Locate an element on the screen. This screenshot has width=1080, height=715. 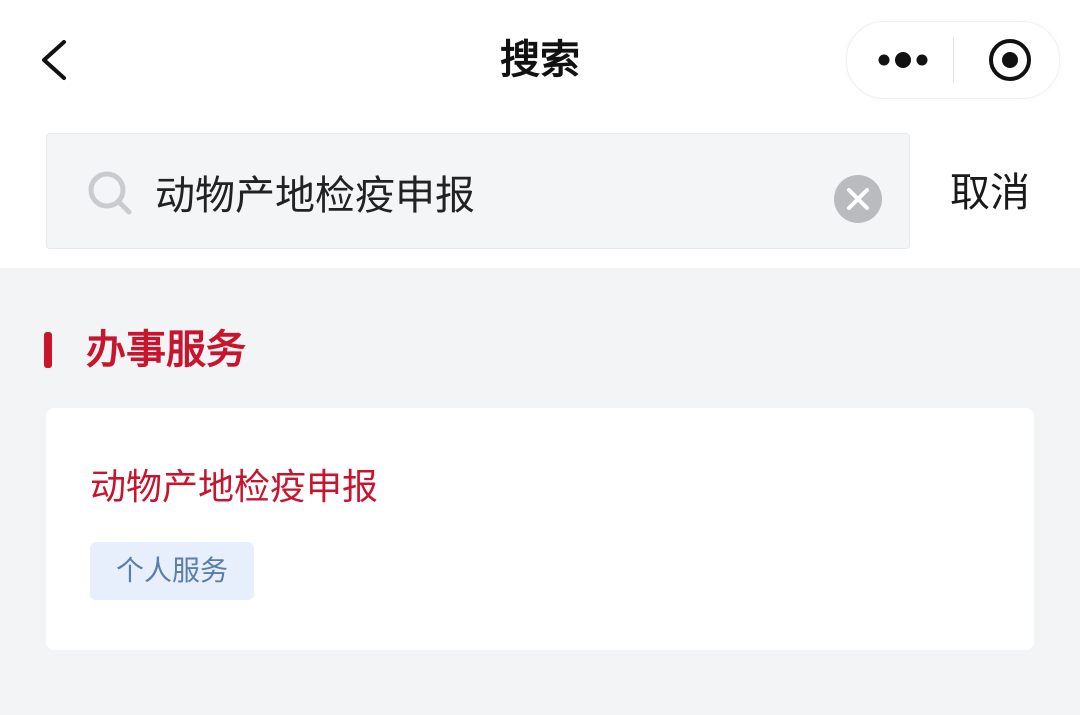
section-accent-bar is located at coordinates (48, 350).